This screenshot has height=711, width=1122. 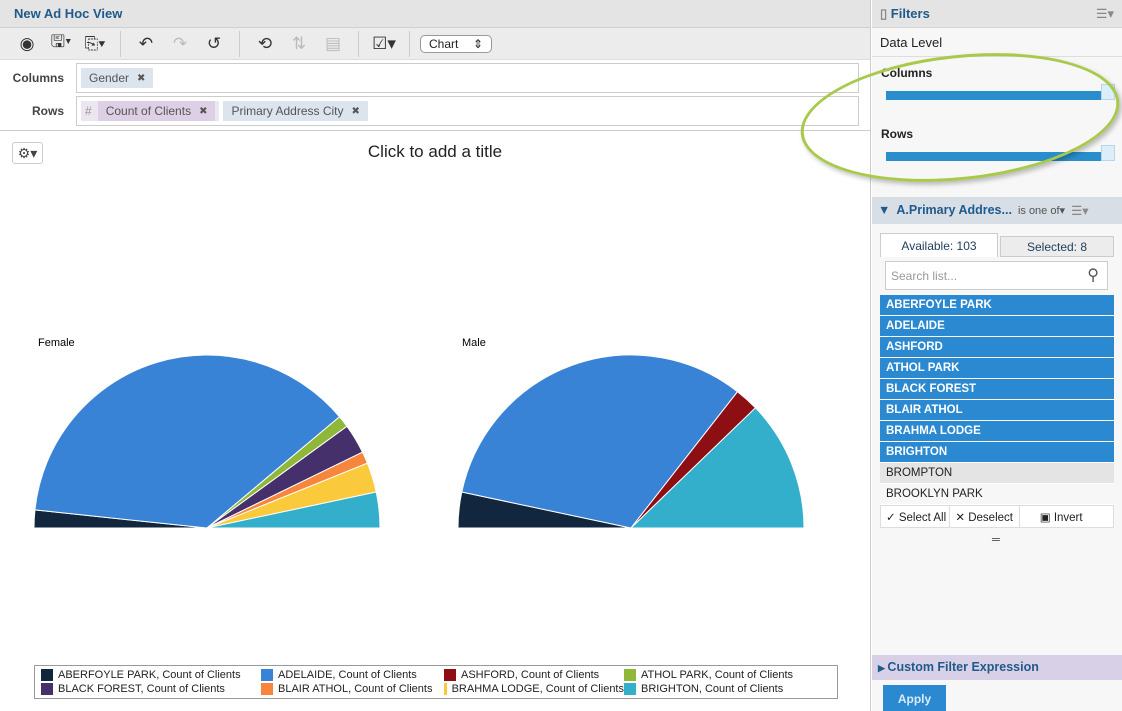 I want to click on filter-list-item: ATHOL PARK, so click(x=997, y=368).